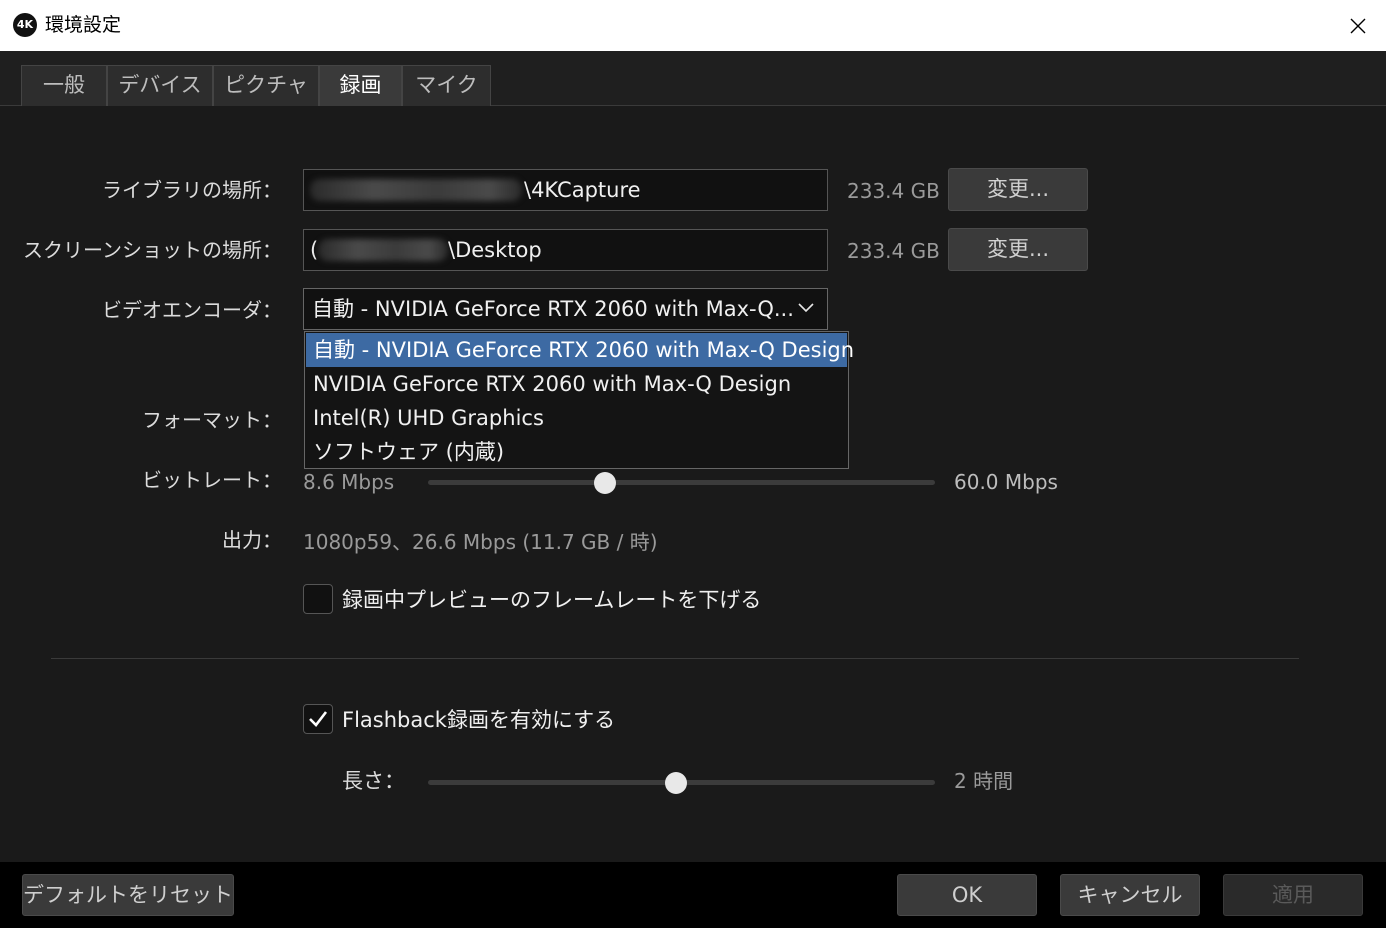 This screenshot has height=928, width=1386. What do you see at coordinates (806, 308) in the screenshot?
I see `chevron-down-icon` at bounding box center [806, 308].